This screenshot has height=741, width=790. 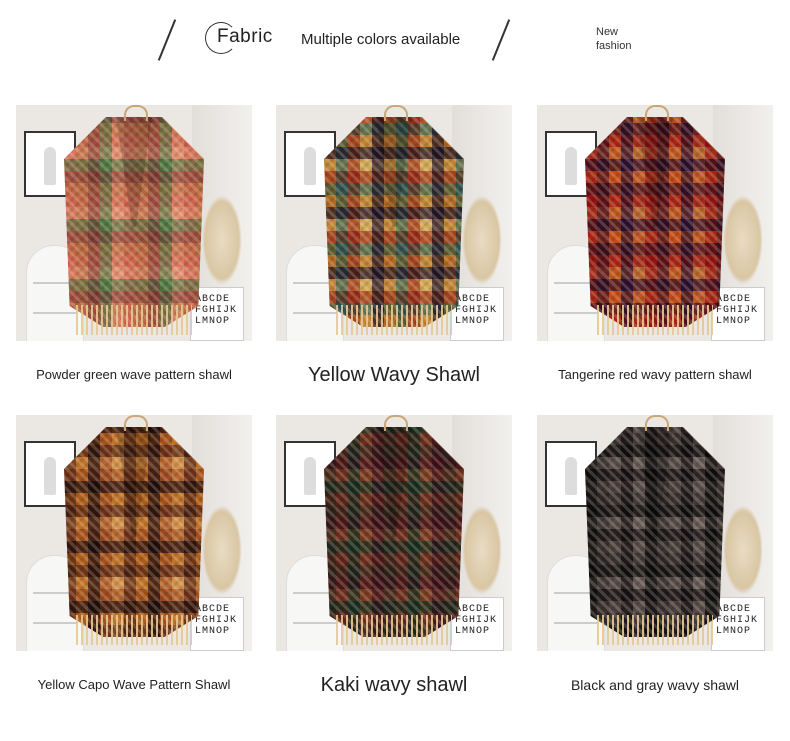 I want to click on new-fashion-line2: fashion, so click(x=614, y=46).